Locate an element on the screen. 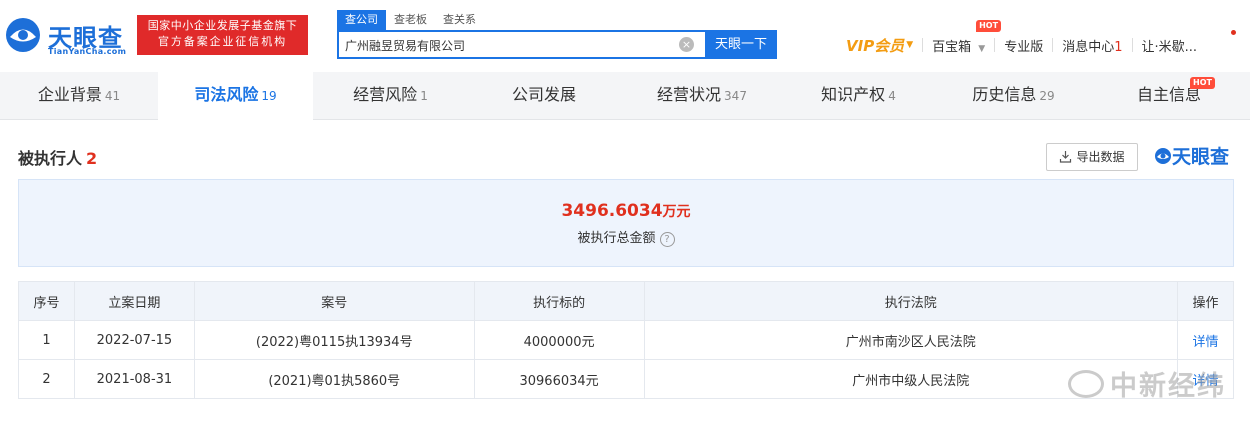 The height and width of the screenshot is (422, 1250). treasure-box-label: 百宝箱 is located at coordinates (952, 47).